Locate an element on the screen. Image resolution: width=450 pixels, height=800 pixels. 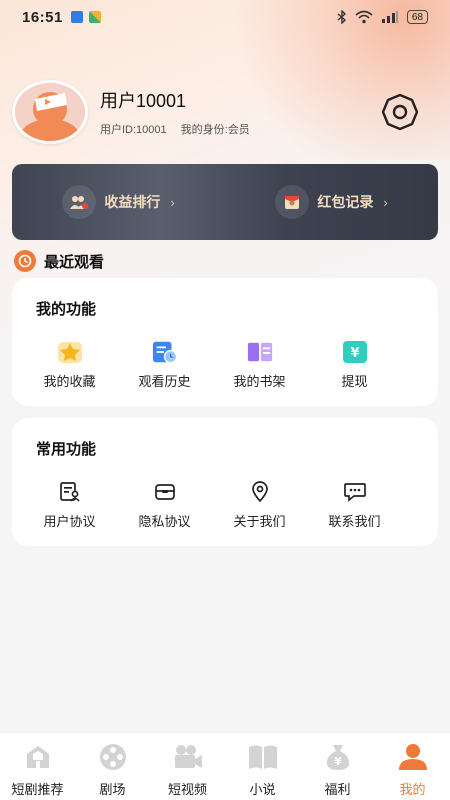
user-id: 用户ID:10001 is located at coordinates (133, 130).